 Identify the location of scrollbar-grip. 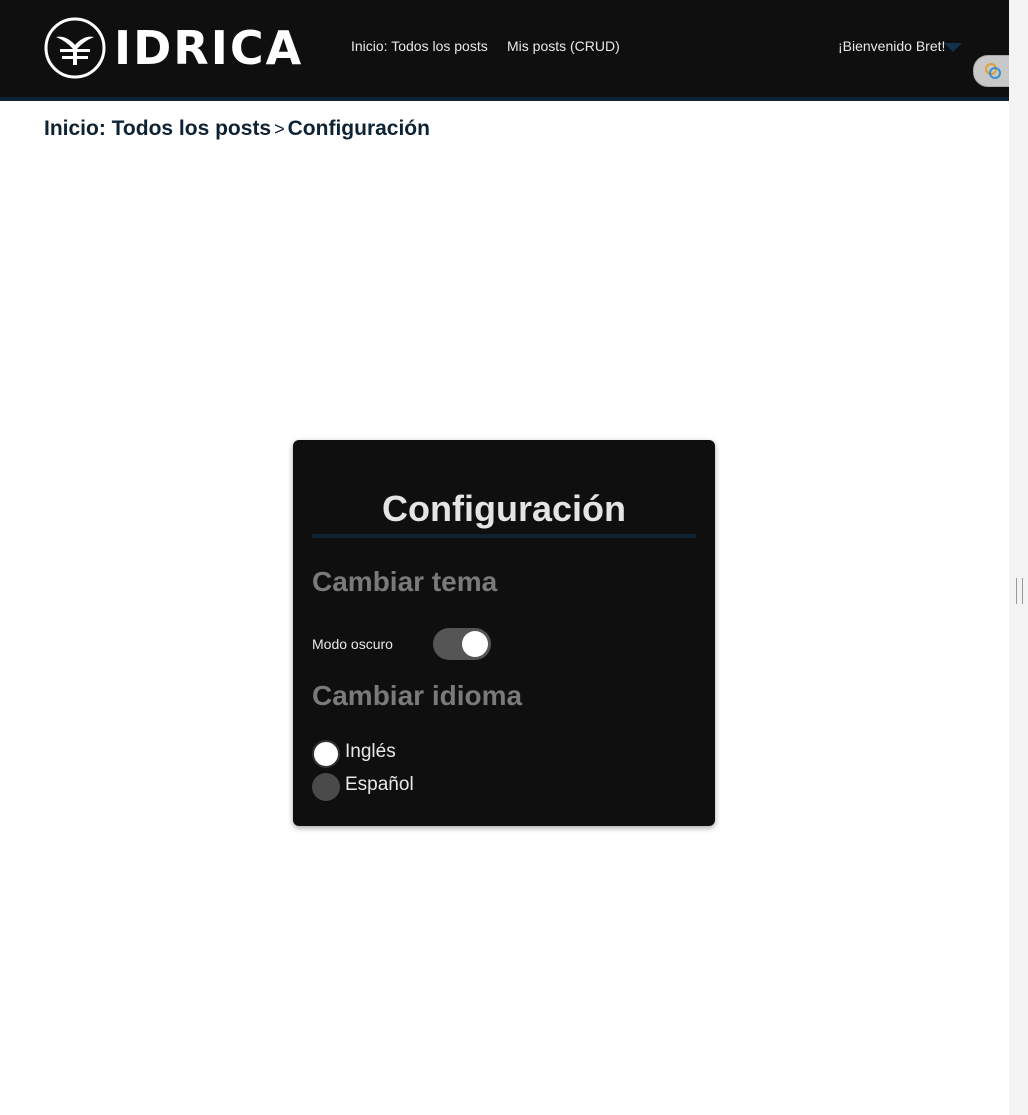
(1019, 591).